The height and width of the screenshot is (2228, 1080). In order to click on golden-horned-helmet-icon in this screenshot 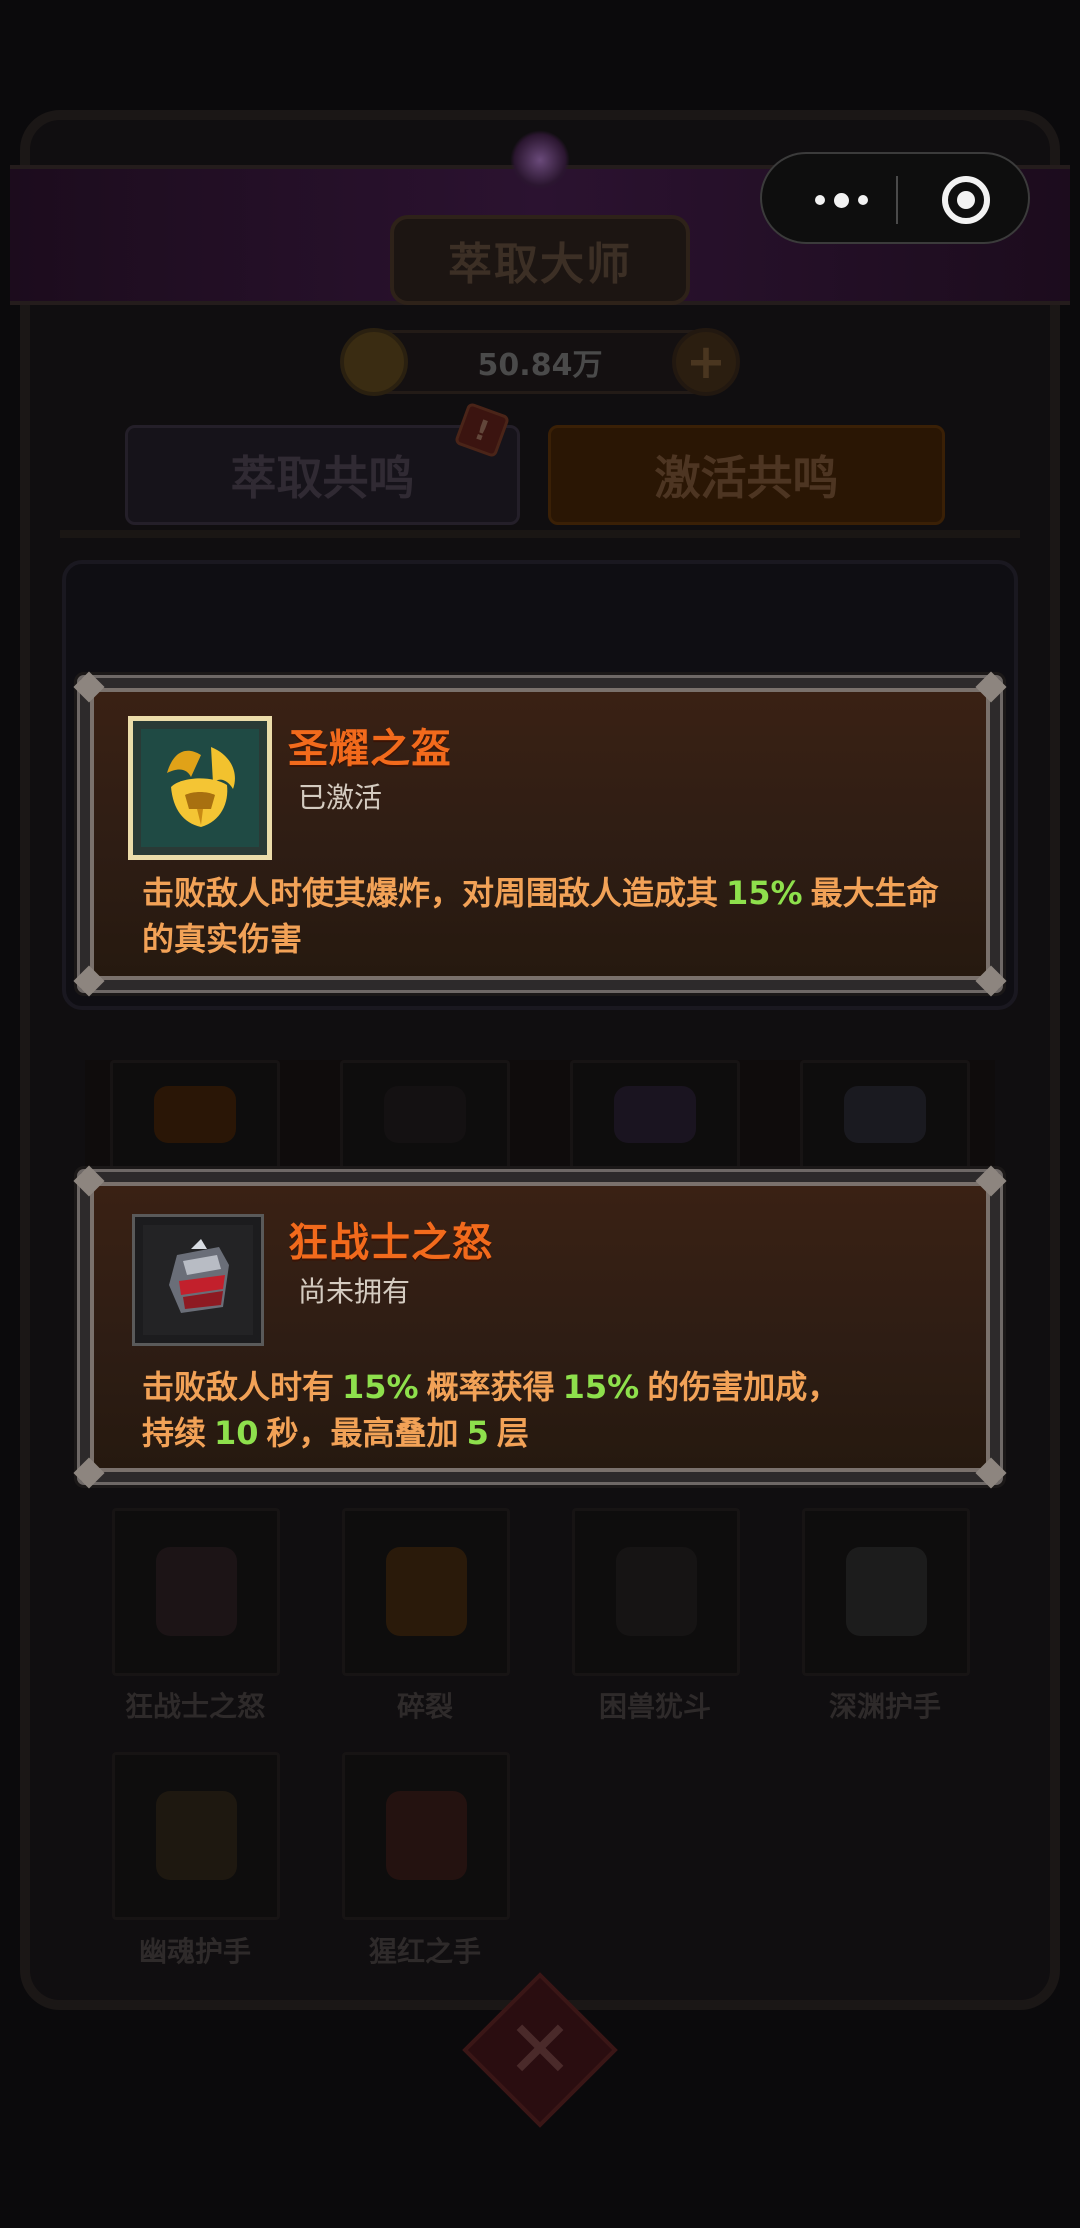, I will do `click(200, 788)`.